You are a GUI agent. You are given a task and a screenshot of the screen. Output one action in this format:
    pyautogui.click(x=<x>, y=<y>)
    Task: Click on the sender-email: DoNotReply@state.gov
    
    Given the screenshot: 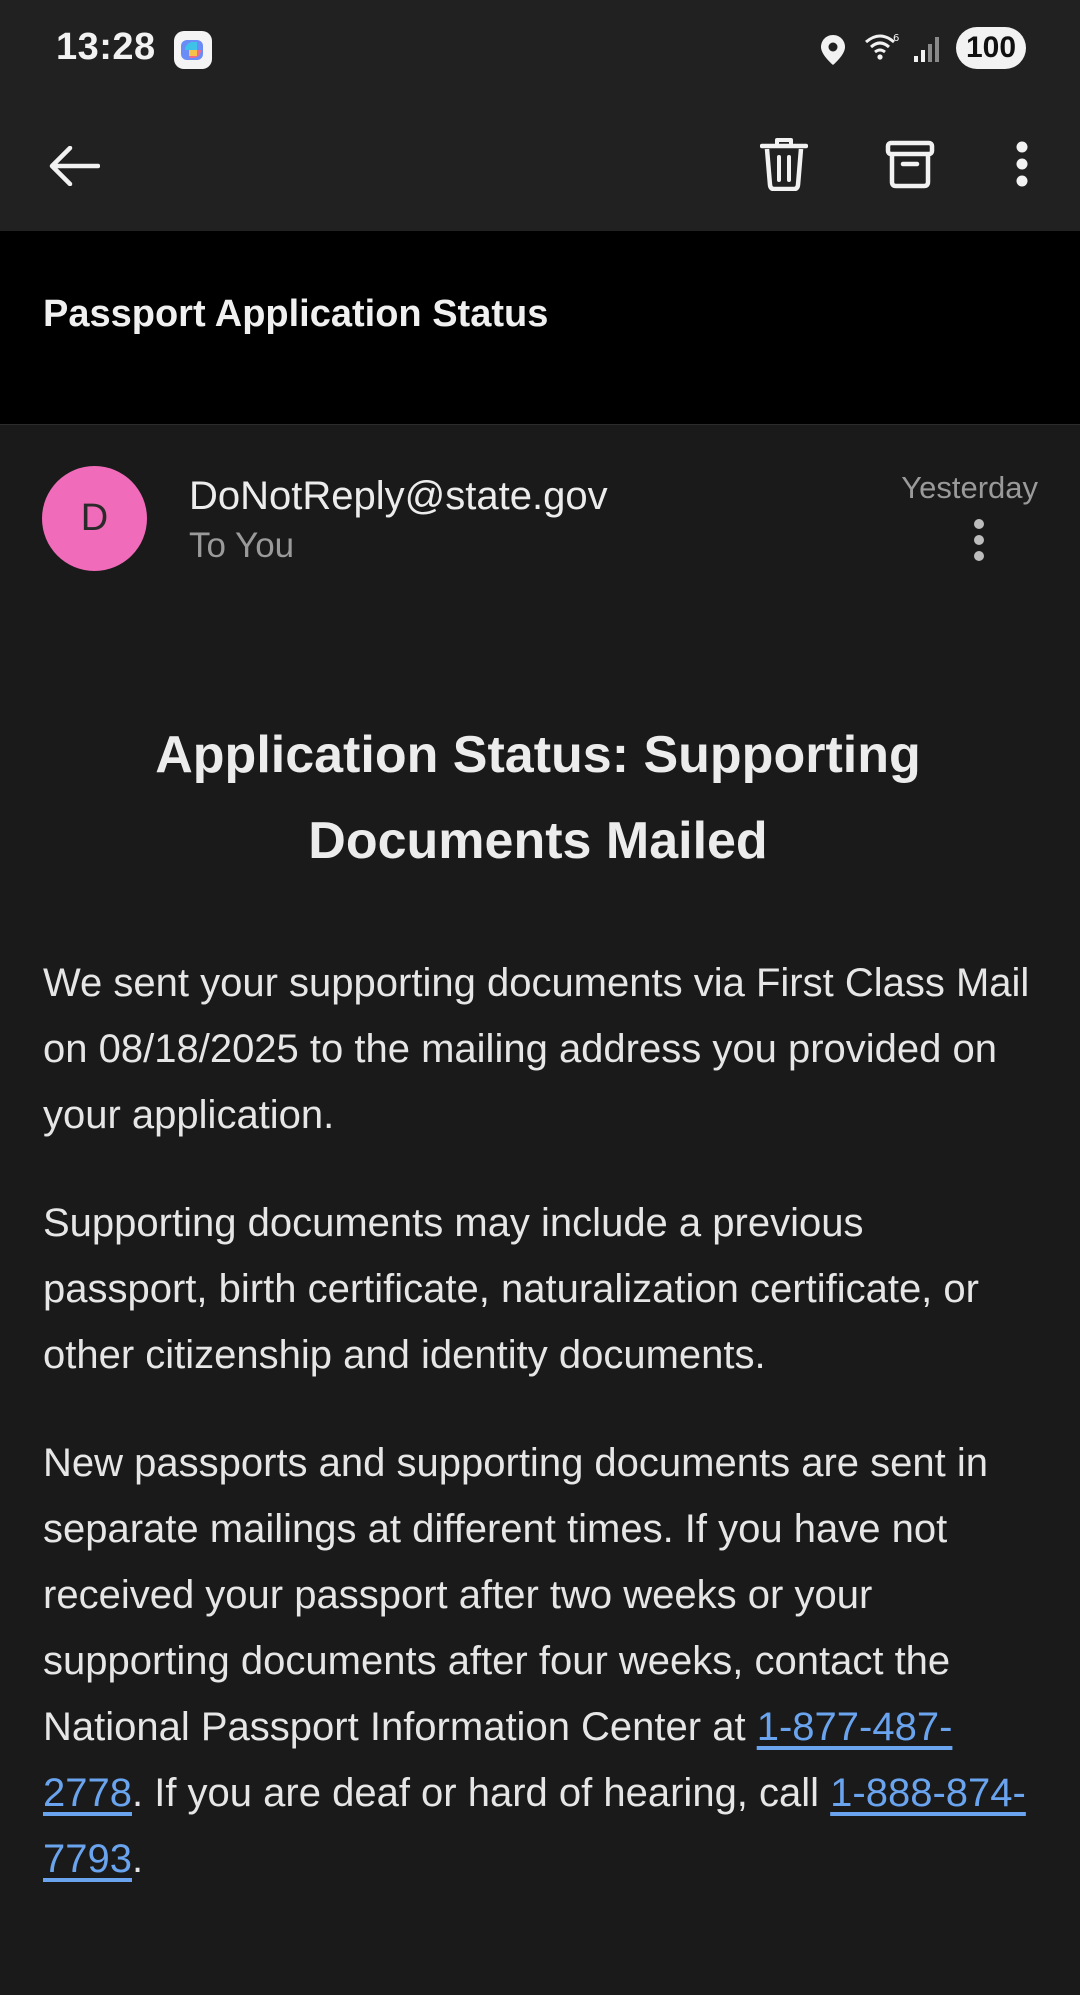 What is the action you would take?
    pyautogui.click(x=398, y=496)
    